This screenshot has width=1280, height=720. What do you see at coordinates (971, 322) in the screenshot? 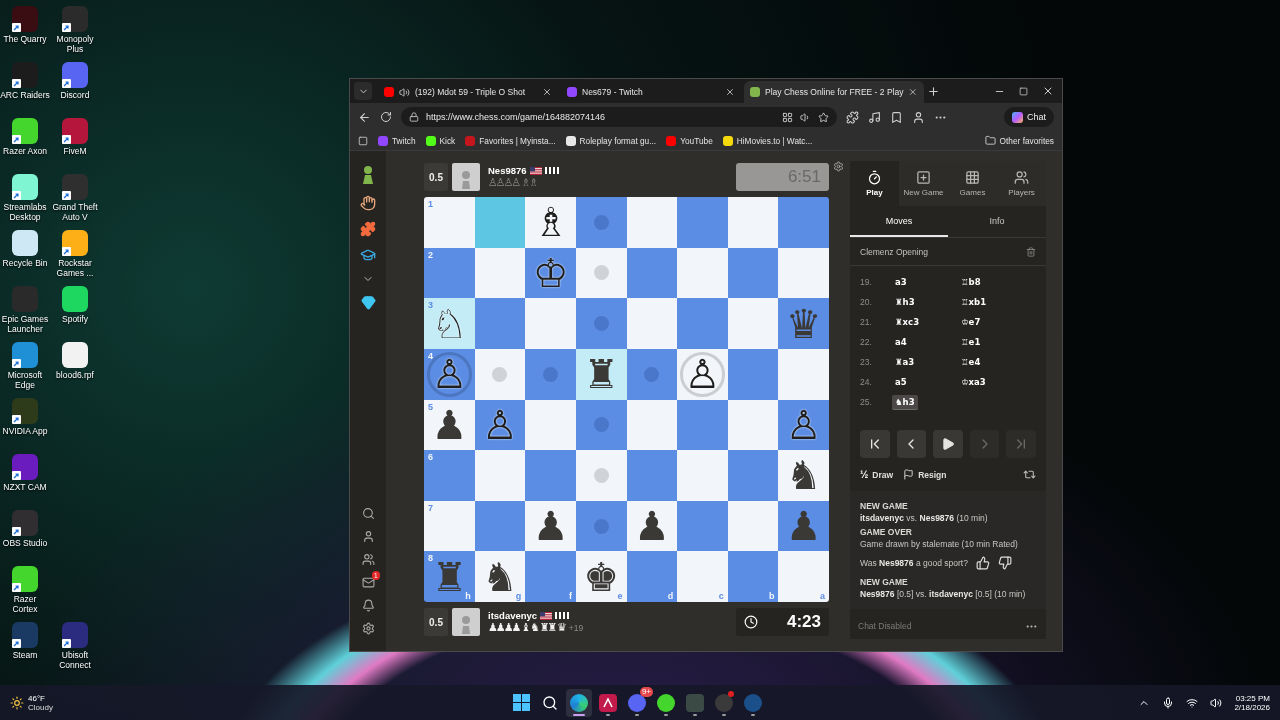
I see `move: ♔e7` at bounding box center [971, 322].